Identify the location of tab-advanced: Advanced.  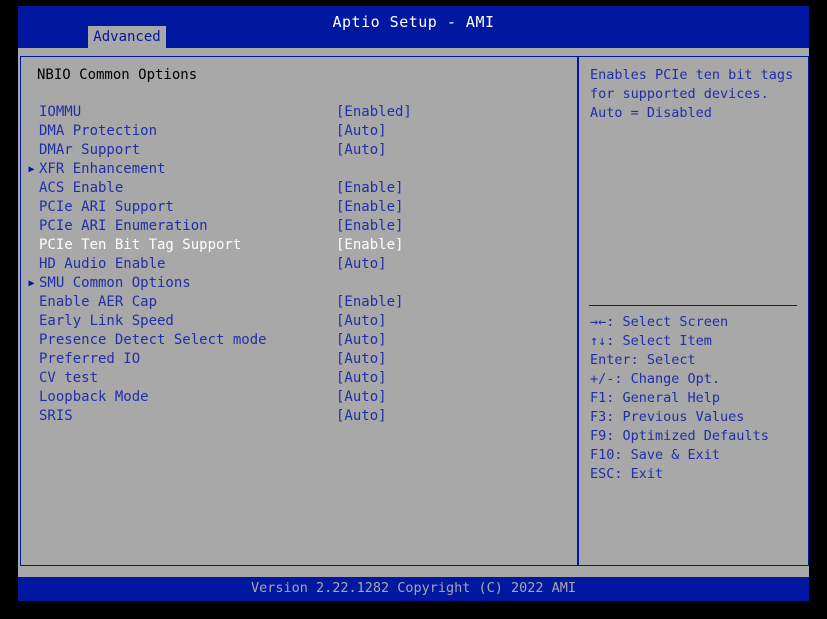
(127, 37).